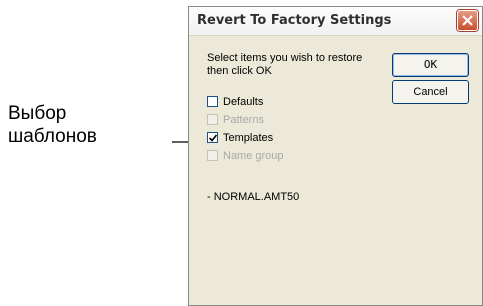  I want to click on defaults-label: Defaults, so click(243, 102).